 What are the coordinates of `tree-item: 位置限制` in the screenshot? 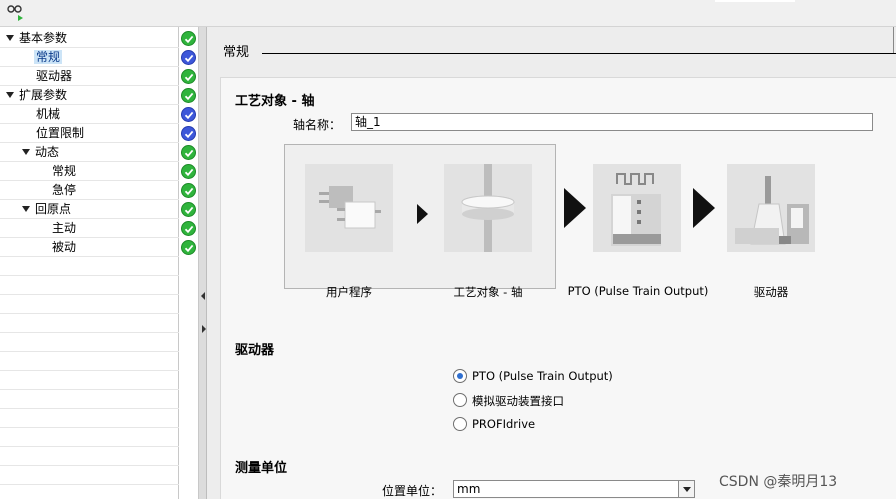 It's located at (89, 133).